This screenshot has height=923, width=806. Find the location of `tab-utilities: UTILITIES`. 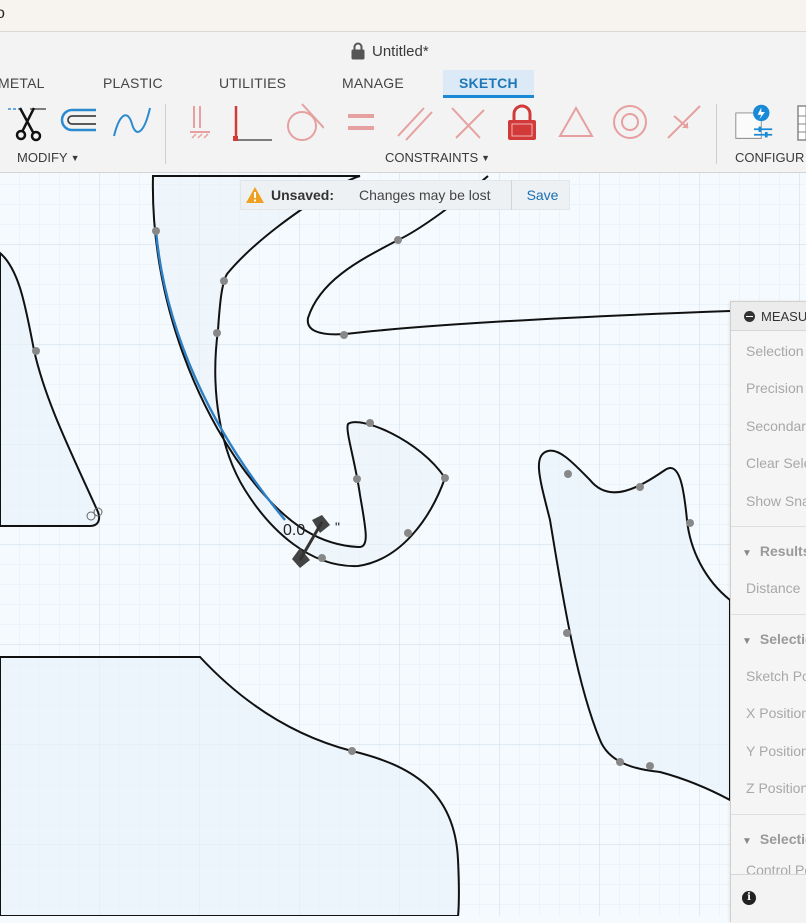

tab-utilities: UTILITIES is located at coordinates (252, 83).